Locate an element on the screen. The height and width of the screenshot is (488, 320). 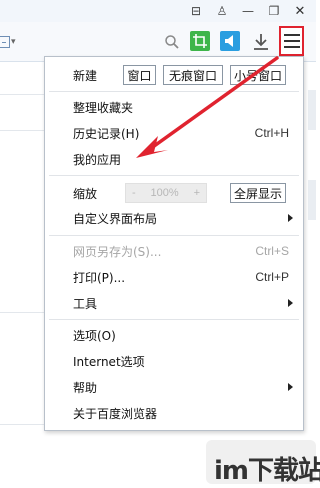
menu-item-label: 工具 is located at coordinates (85, 303).